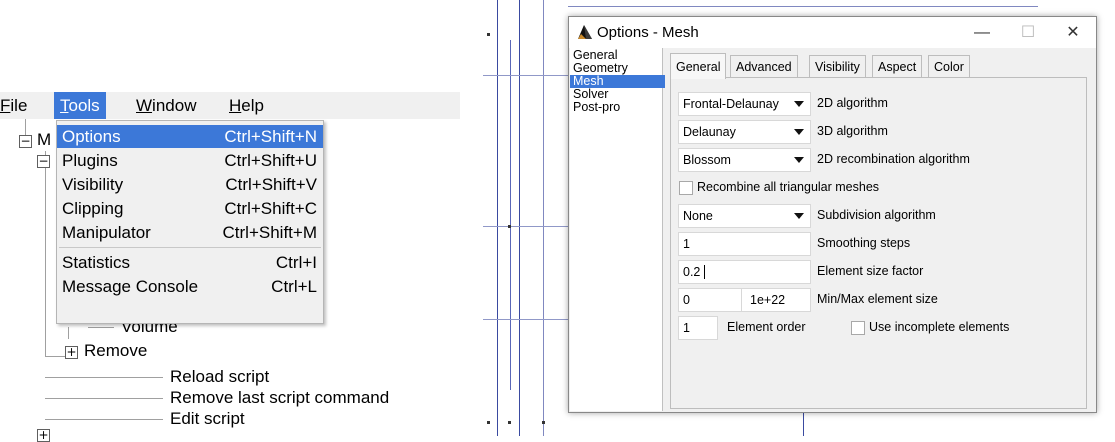  What do you see at coordinates (744, 132) in the screenshot?
I see `algo3d-select: Delaunay` at bounding box center [744, 132].